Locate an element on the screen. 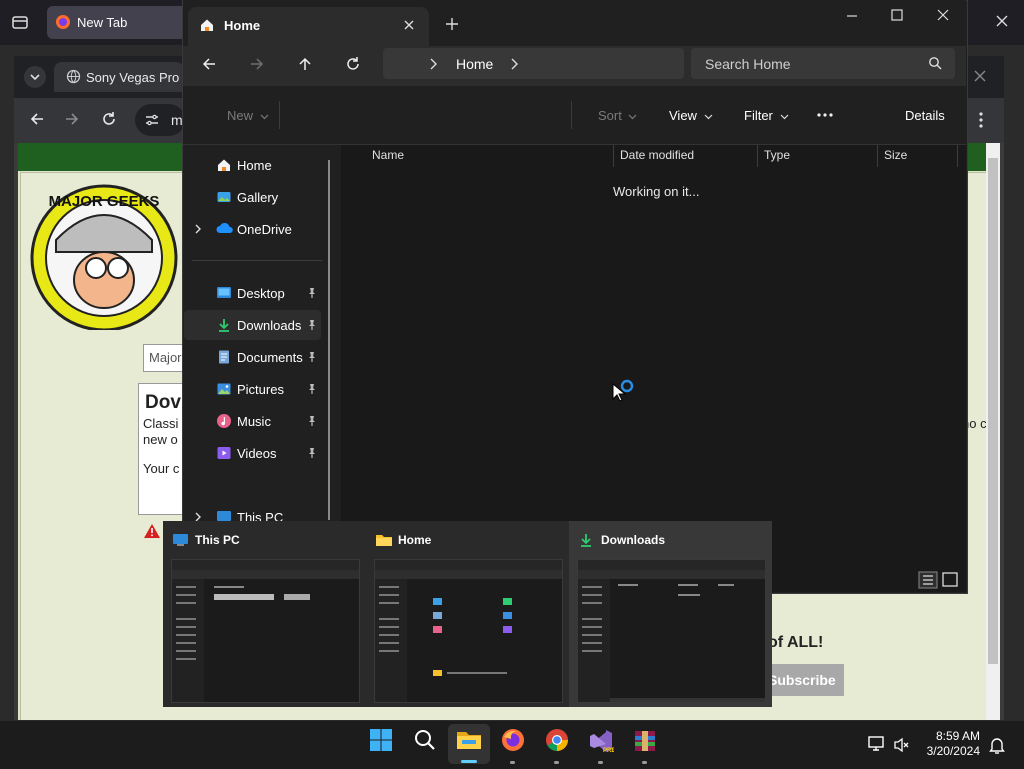 Image resolution: width=1024 pixels, height=769 pixels. taskbar-search-button is located at coordinates (425, 740).